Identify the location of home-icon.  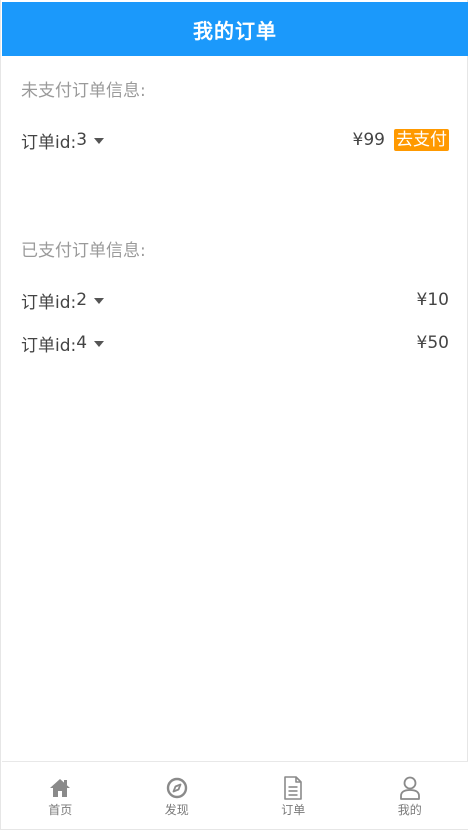
(60, 788).